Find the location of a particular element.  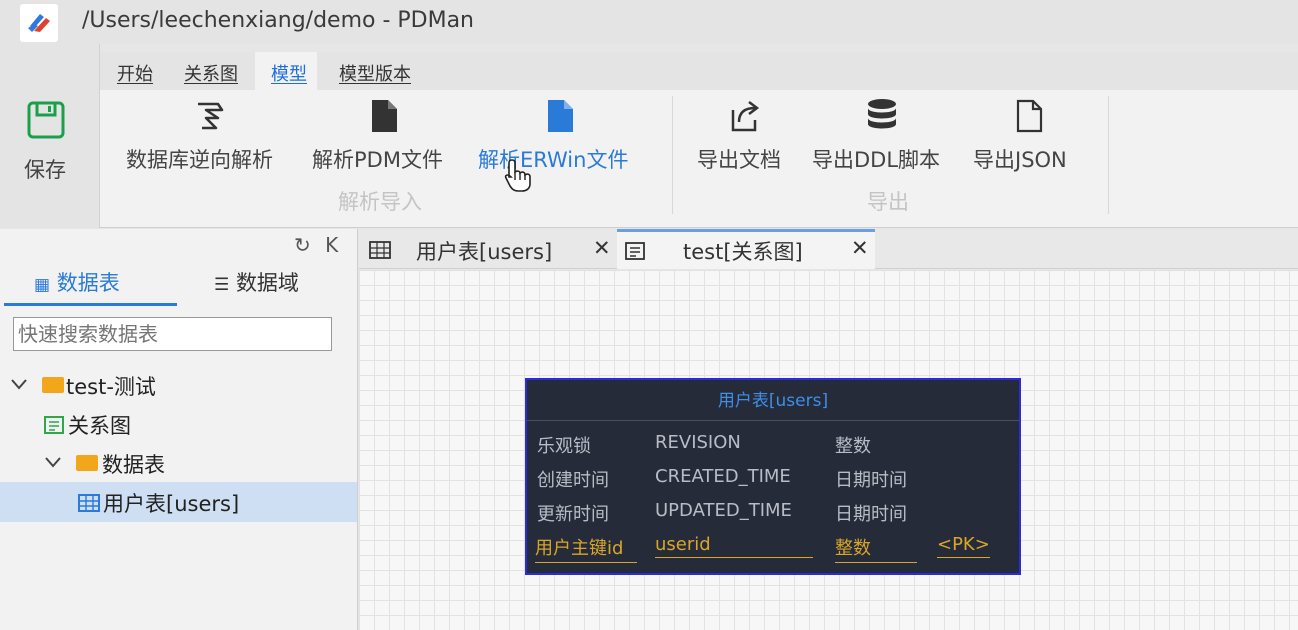

export-doc-label: 导出文档 is located at coordinates (739, 160).